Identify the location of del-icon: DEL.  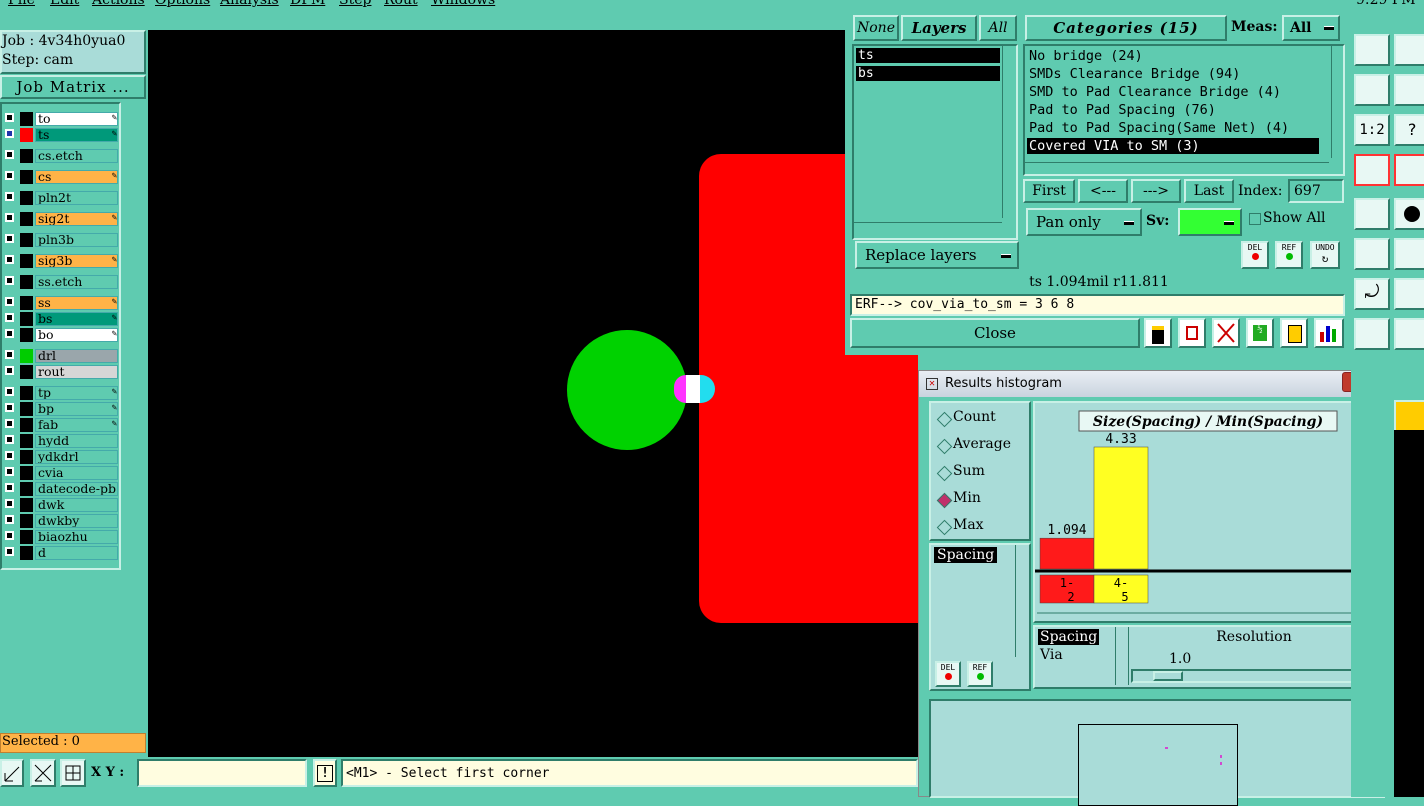
(1255, 255).